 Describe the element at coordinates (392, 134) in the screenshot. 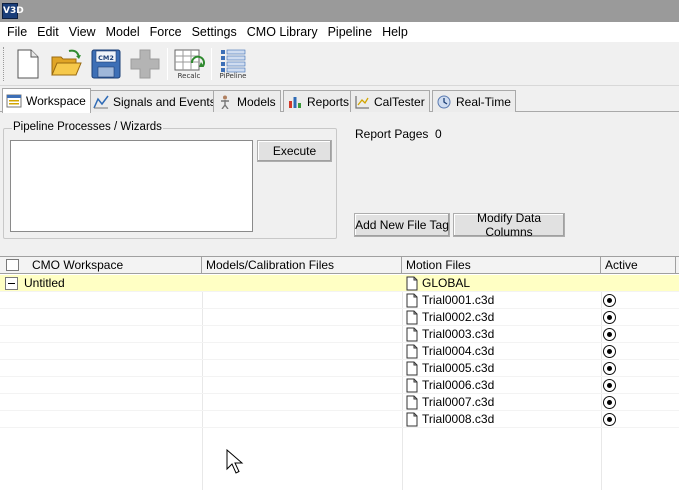

I see `report-pages-label: Report Pages` at that location.